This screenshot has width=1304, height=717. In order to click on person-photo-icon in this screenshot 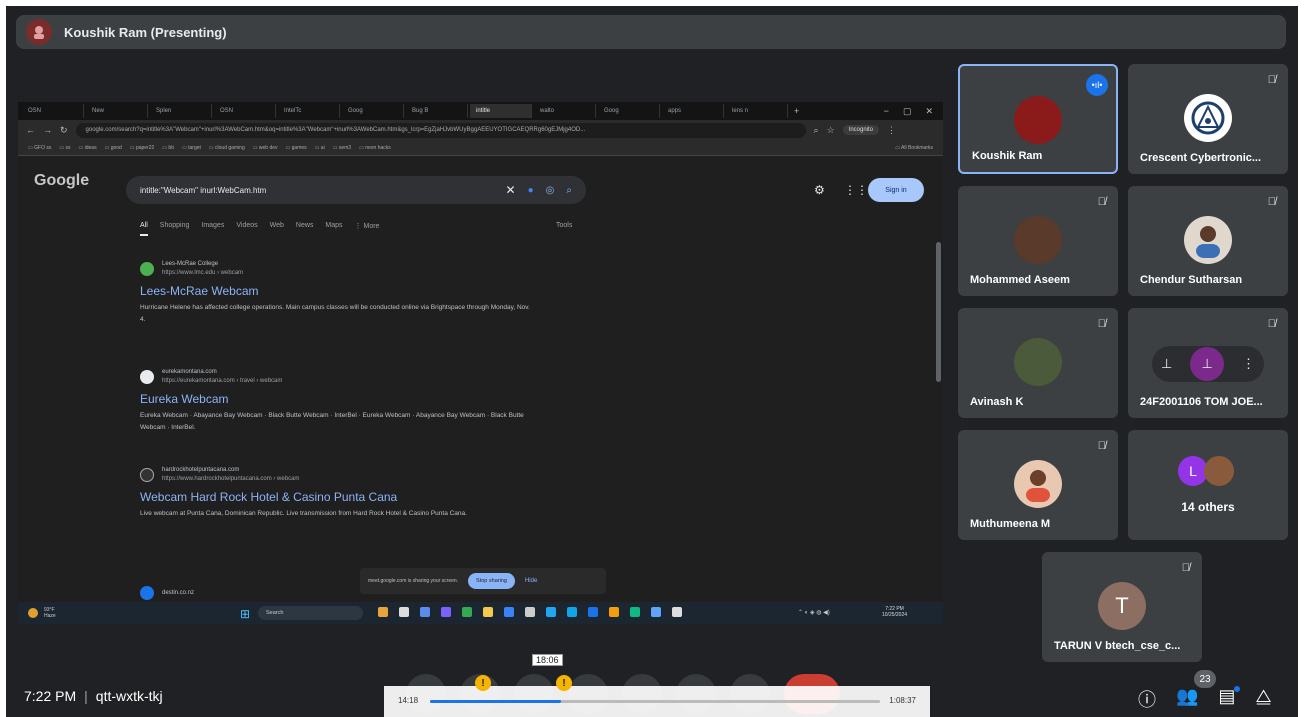, I will do `click(1038, 486)`.